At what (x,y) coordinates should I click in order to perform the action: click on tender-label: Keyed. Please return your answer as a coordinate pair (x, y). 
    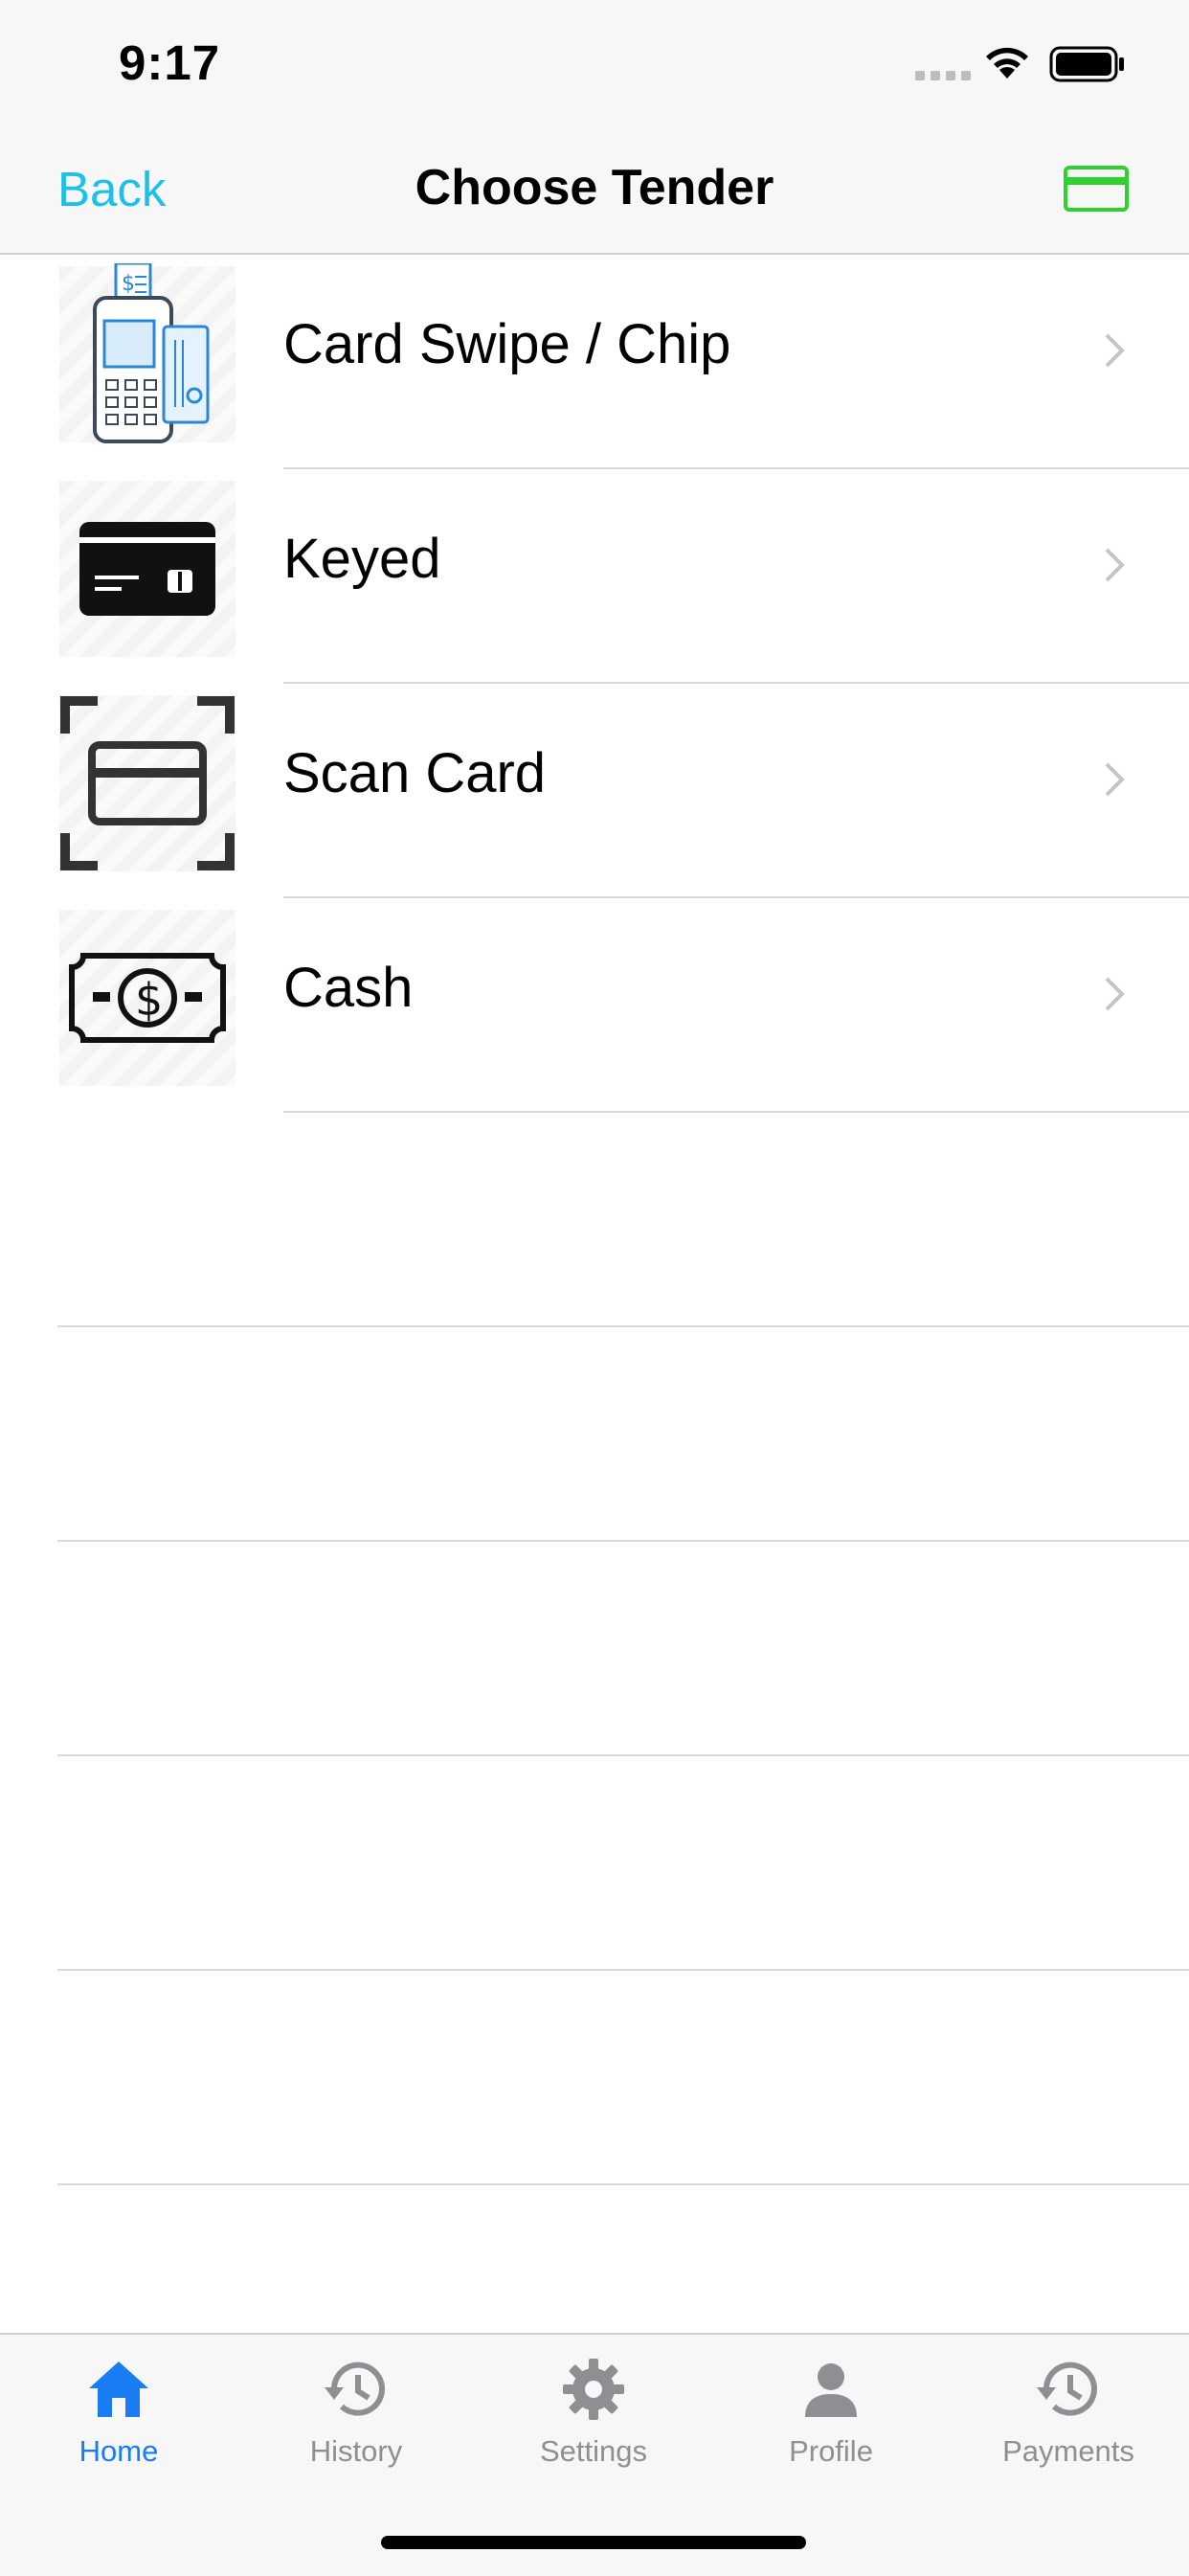
    Looking at the image, I should click on (362, 559).